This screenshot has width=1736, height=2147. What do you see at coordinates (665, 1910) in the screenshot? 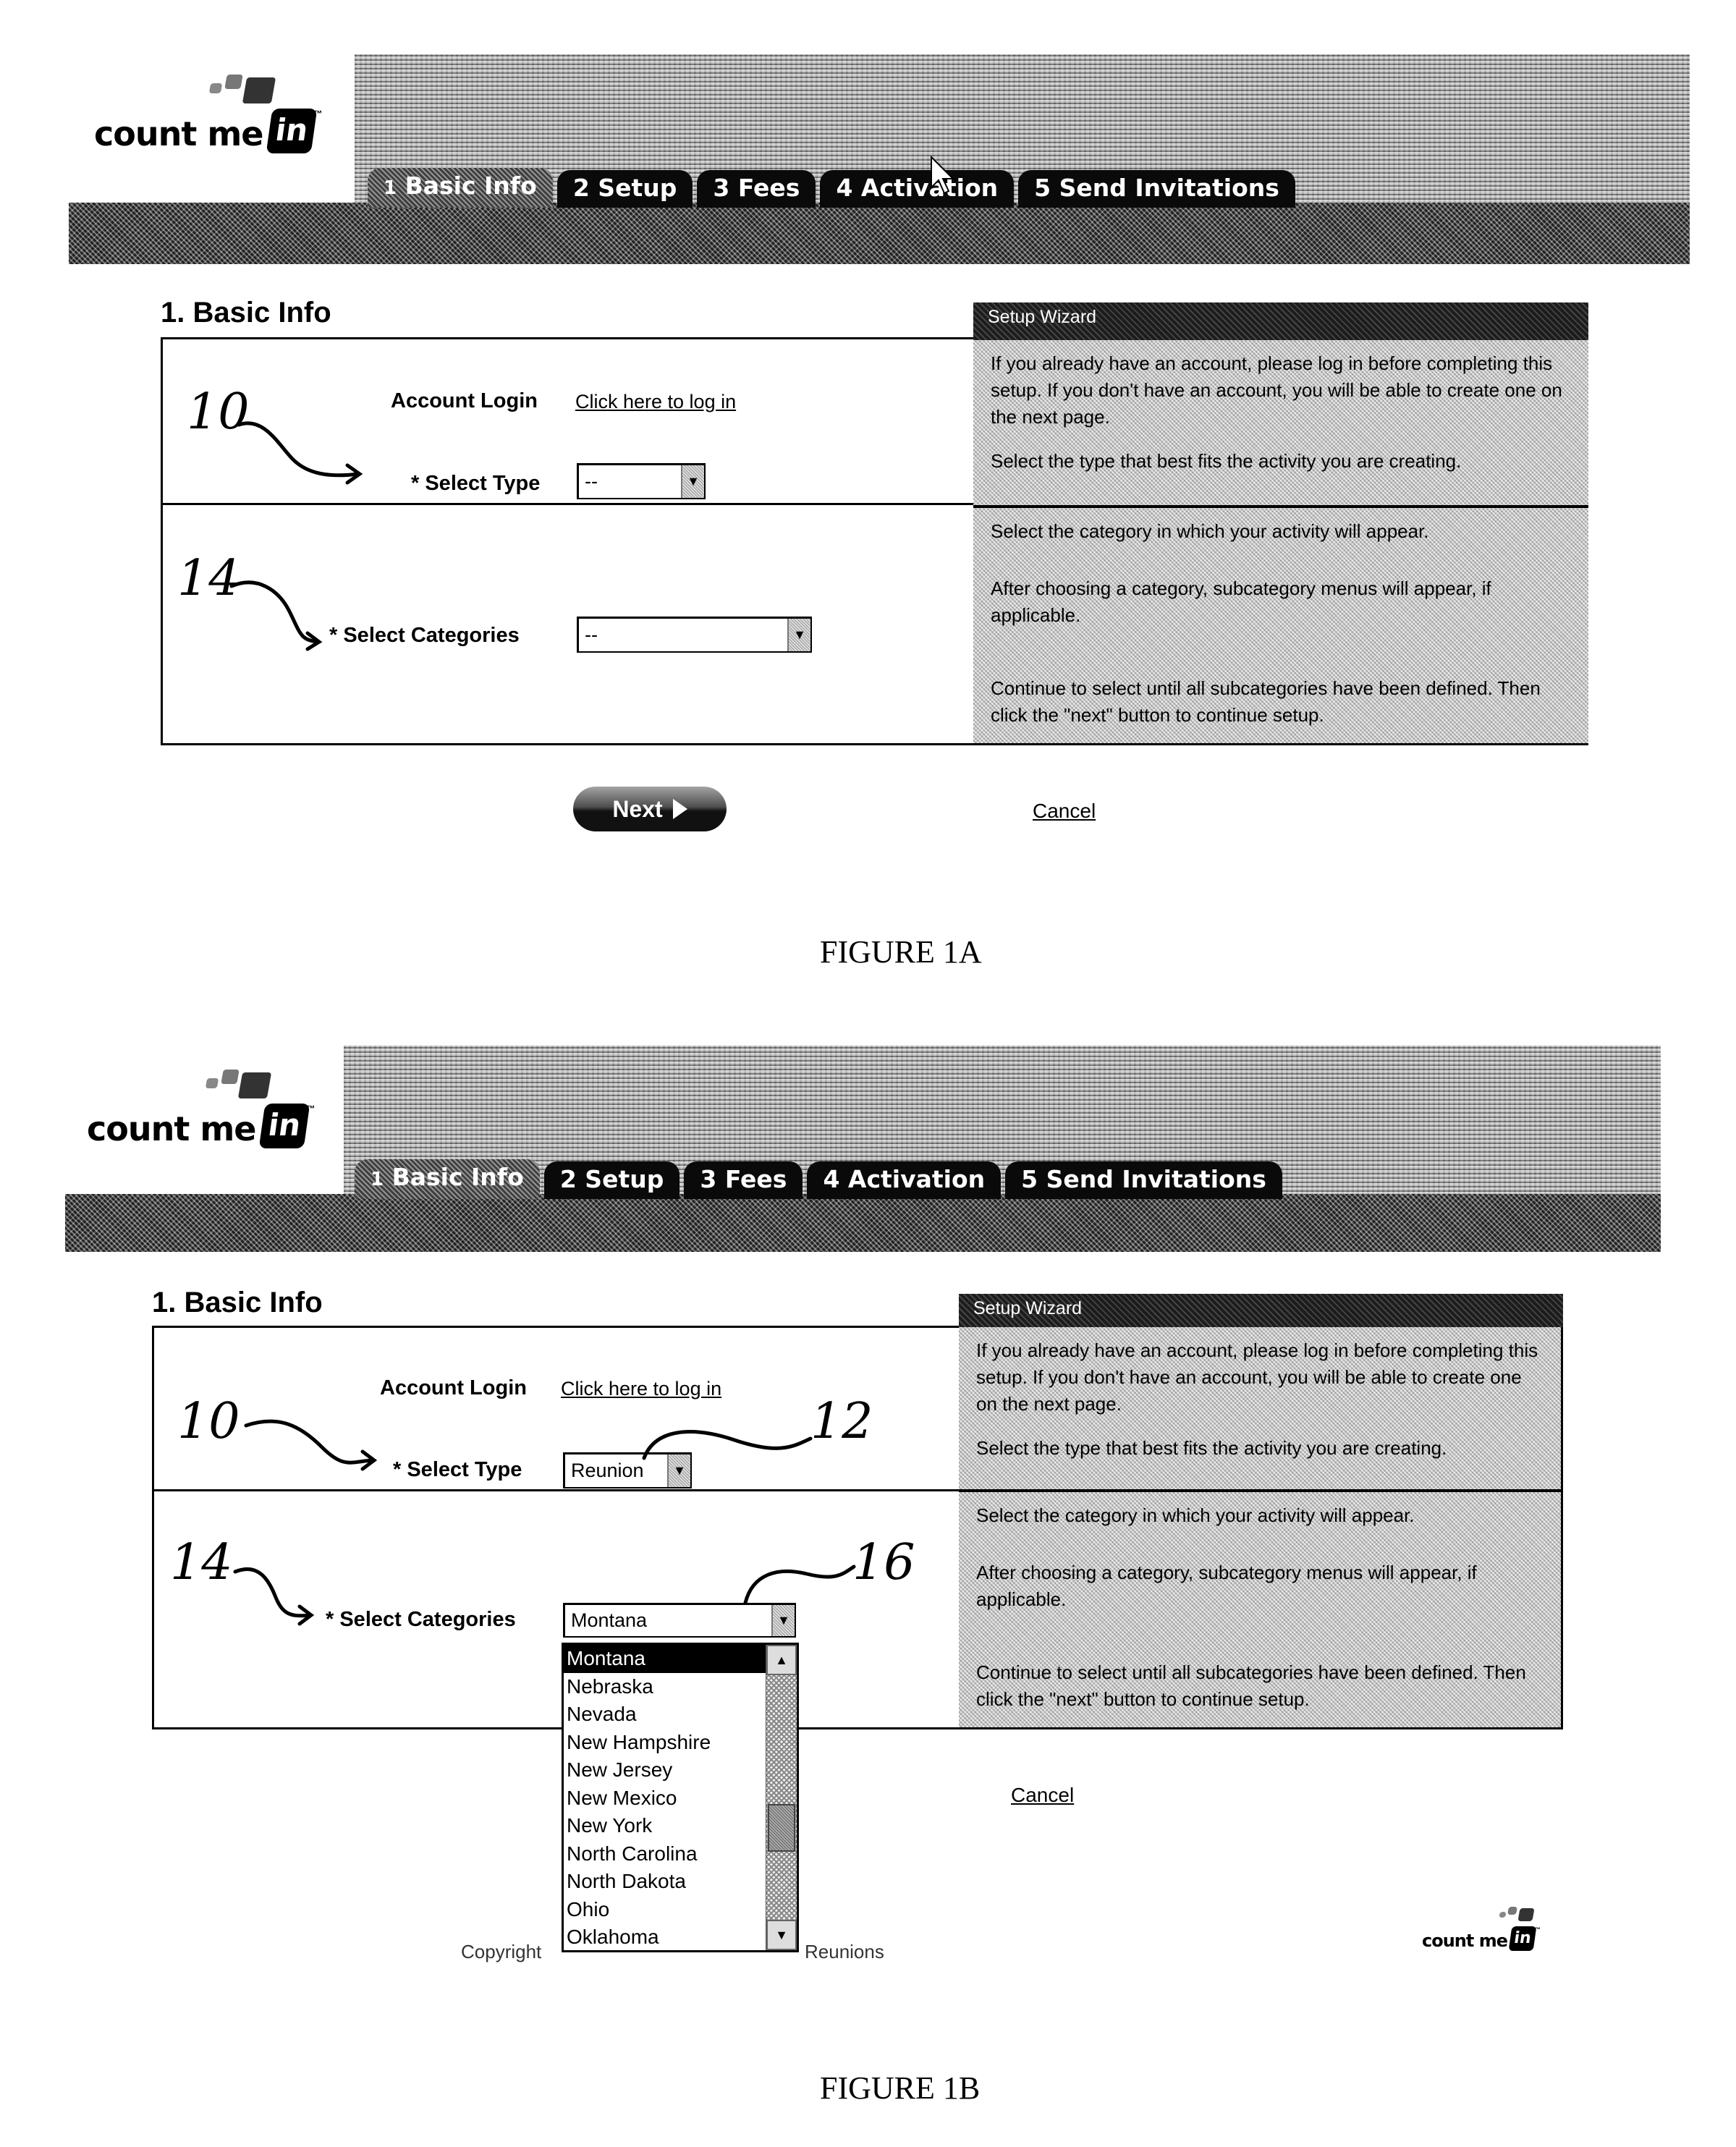
I see `dropdown-option: Ohio` at bounding box center [665, 1910].